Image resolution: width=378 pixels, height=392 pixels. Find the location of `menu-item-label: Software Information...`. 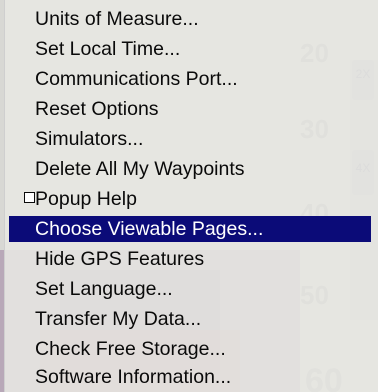

menu-item-label: Software Information... is located at coordinates (133, 376).